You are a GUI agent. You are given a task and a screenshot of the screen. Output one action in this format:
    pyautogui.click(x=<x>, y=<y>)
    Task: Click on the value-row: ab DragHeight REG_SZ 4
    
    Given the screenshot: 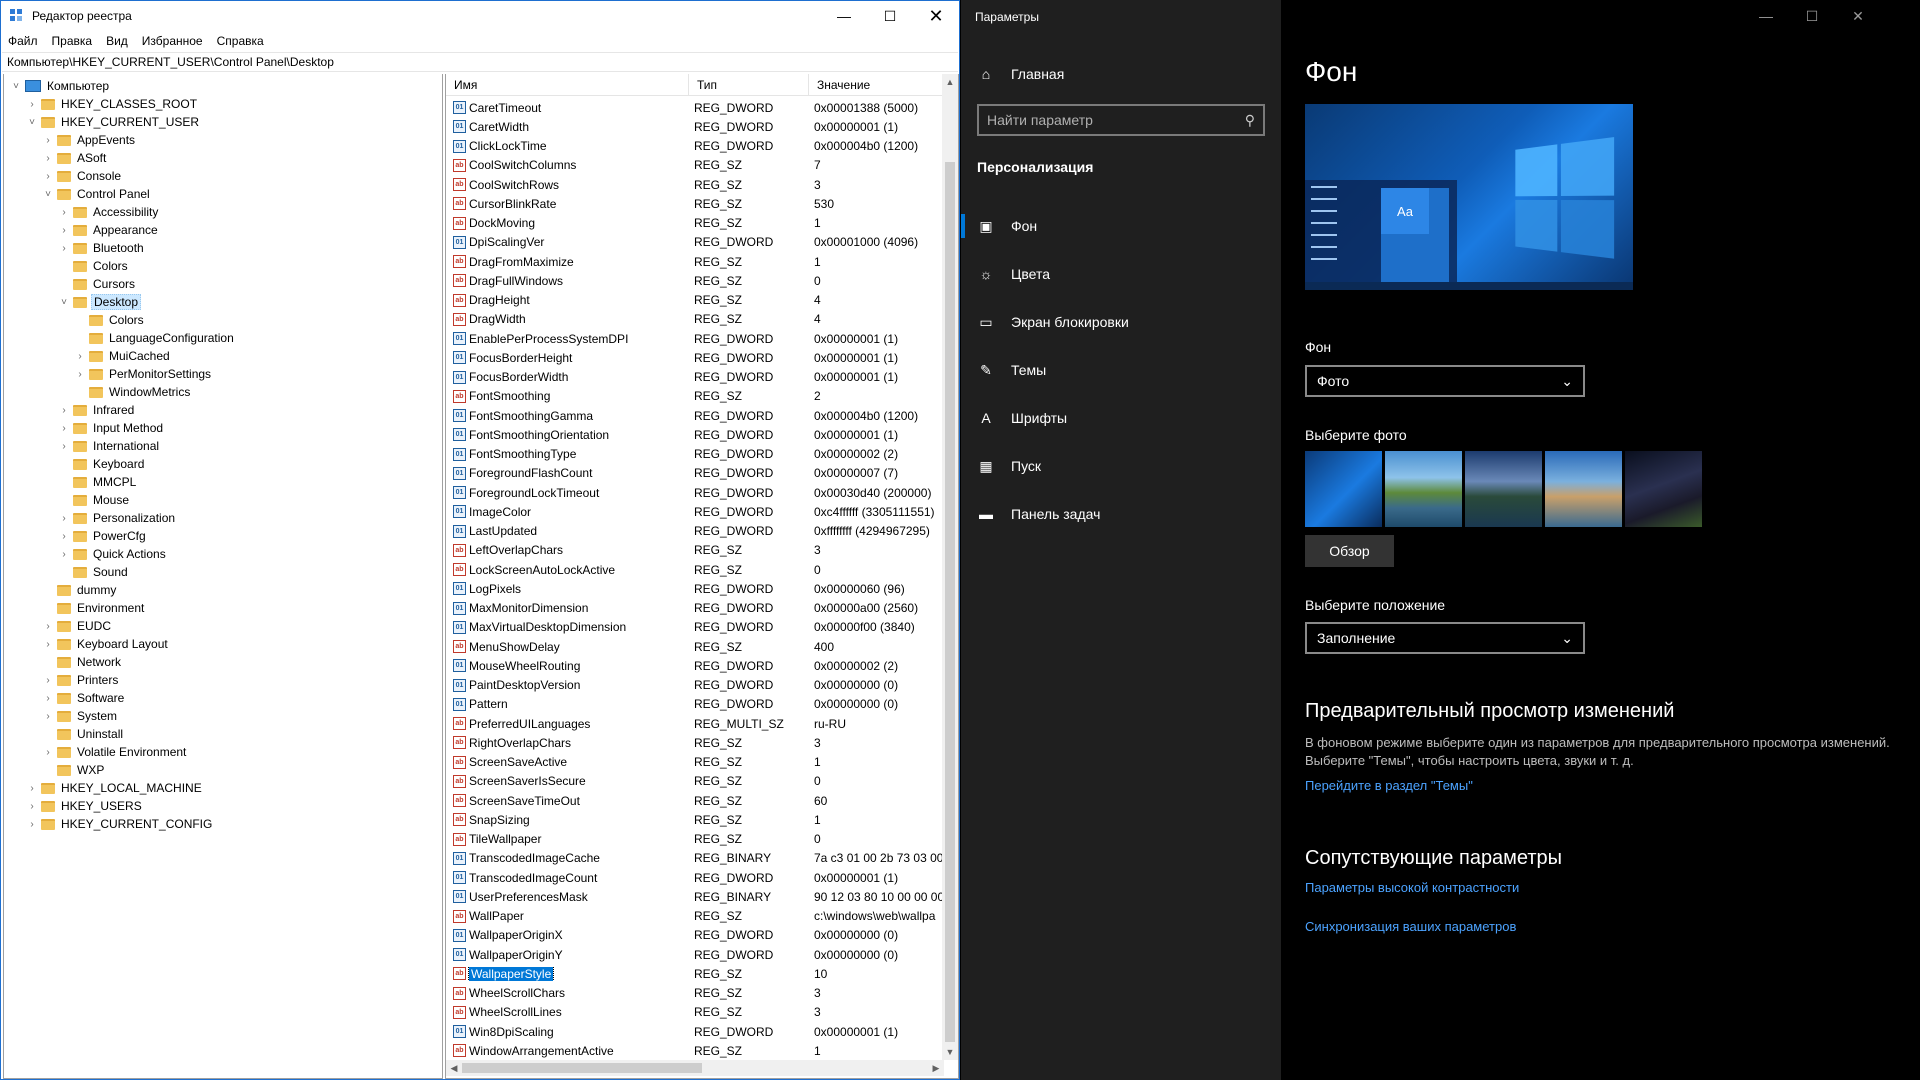 What is the action you would take?
    pyautogui.click(x=695, y=300)
    